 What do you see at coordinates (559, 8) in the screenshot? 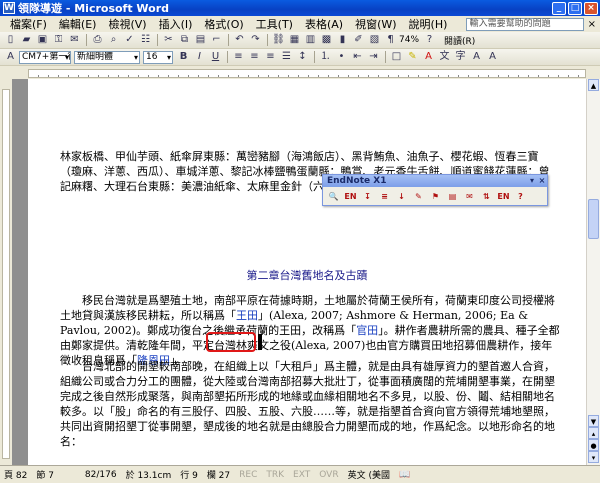
I see `minimize-button: _` at bounding box center [559, 8].